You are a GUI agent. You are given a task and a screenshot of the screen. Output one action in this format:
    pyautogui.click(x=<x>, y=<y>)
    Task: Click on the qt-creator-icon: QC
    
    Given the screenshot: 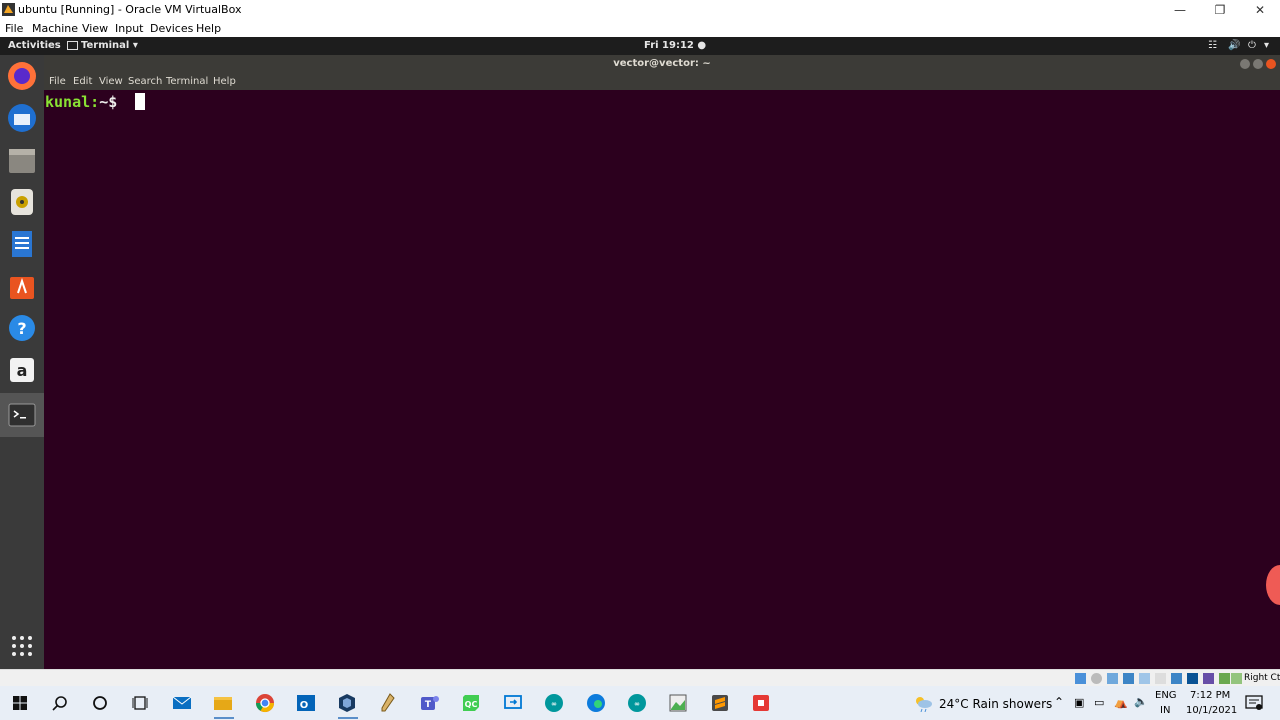 What is the action you would take?
    pyautogui.click(x=471, y=703)
    